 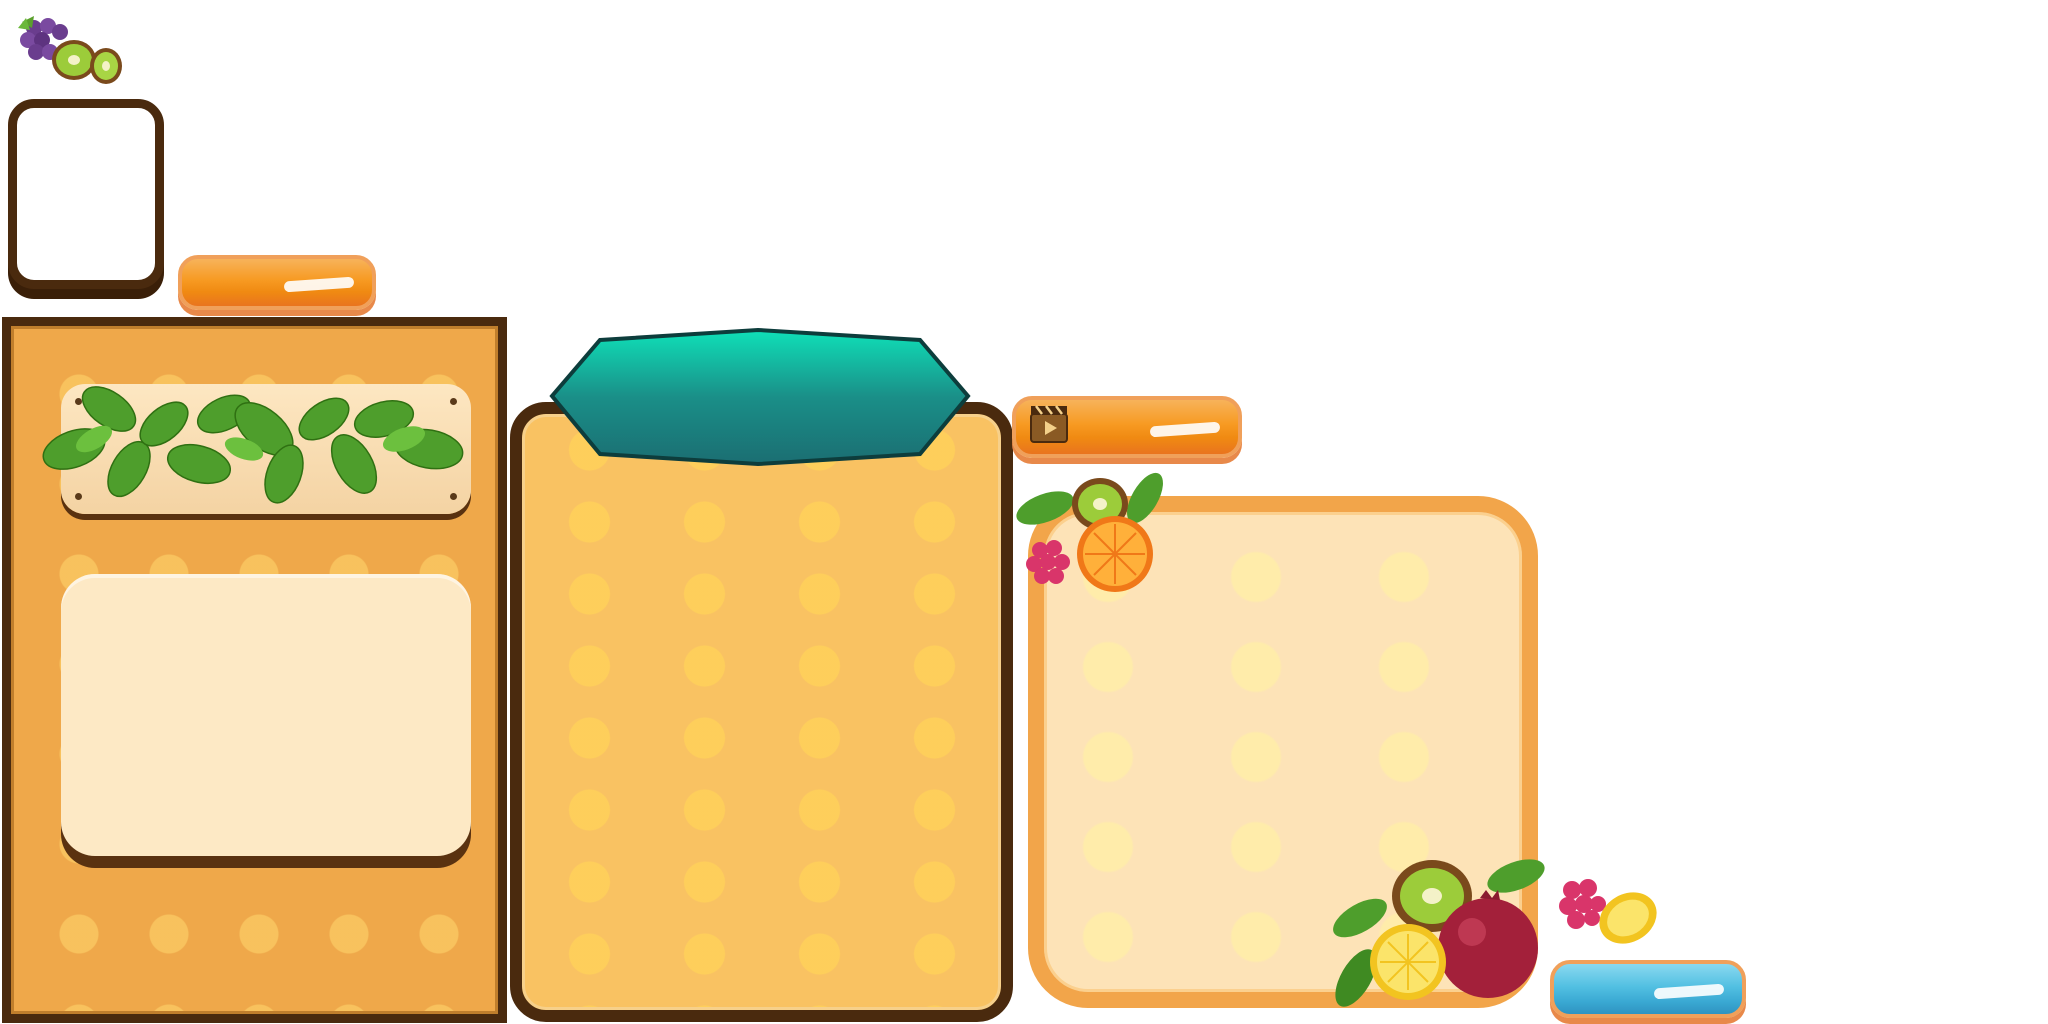 I want to click on raspberry-lemon-icon, so click(x=1608, y=911).